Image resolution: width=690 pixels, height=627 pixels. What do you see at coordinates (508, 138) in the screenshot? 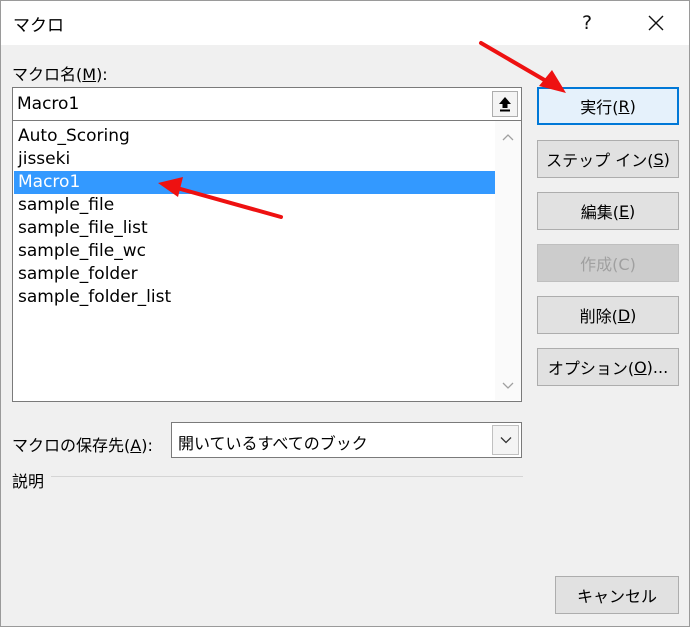
I see `scroll-up-icon` at bounding box center [508, 138].